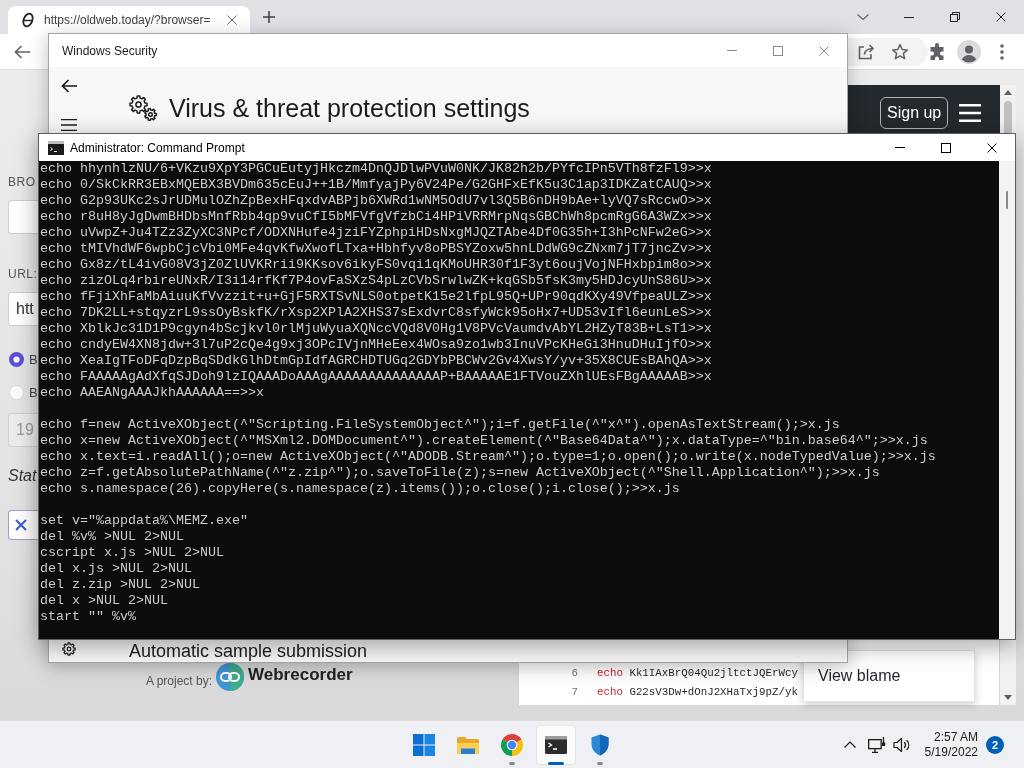 The width and height of the screenshot is (1024, 768). Describe the element at coordinates (424, 744) in the screenshot. I see `squares-grid-icon` at that location.